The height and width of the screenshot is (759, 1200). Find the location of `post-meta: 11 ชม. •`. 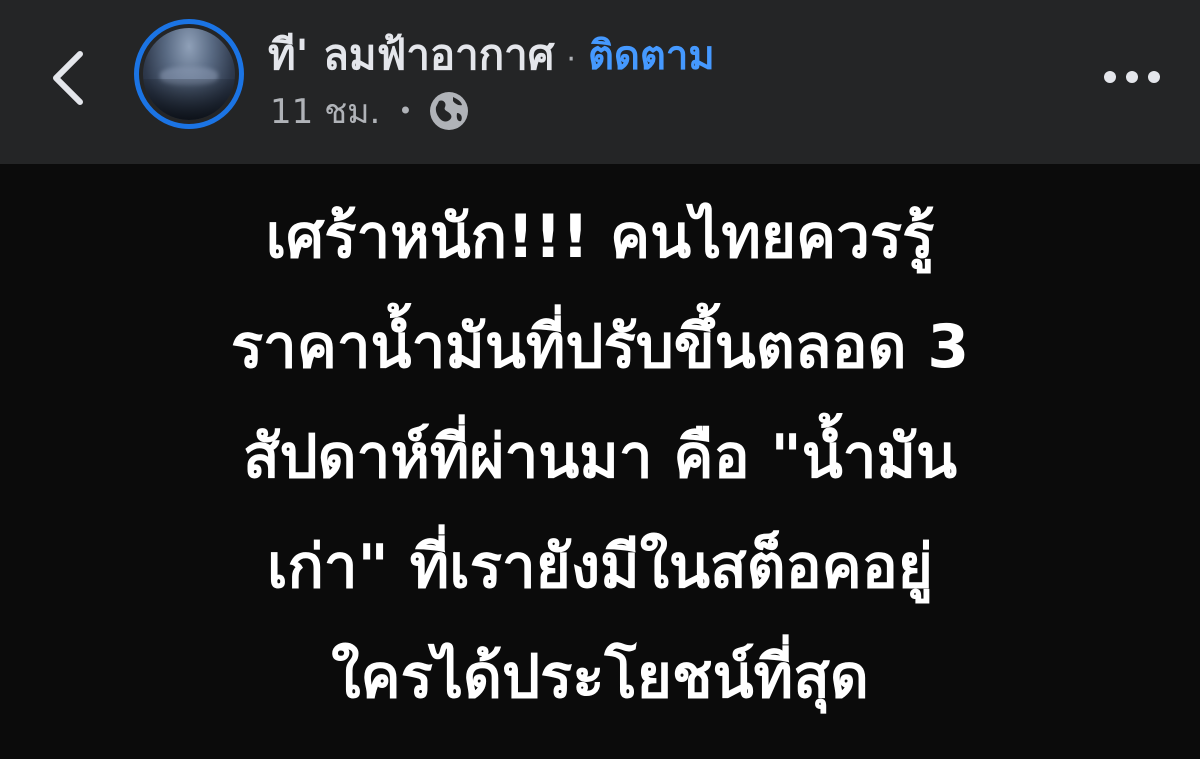

post-meta: 11 ชม. • is located at coordinates (370, 111).